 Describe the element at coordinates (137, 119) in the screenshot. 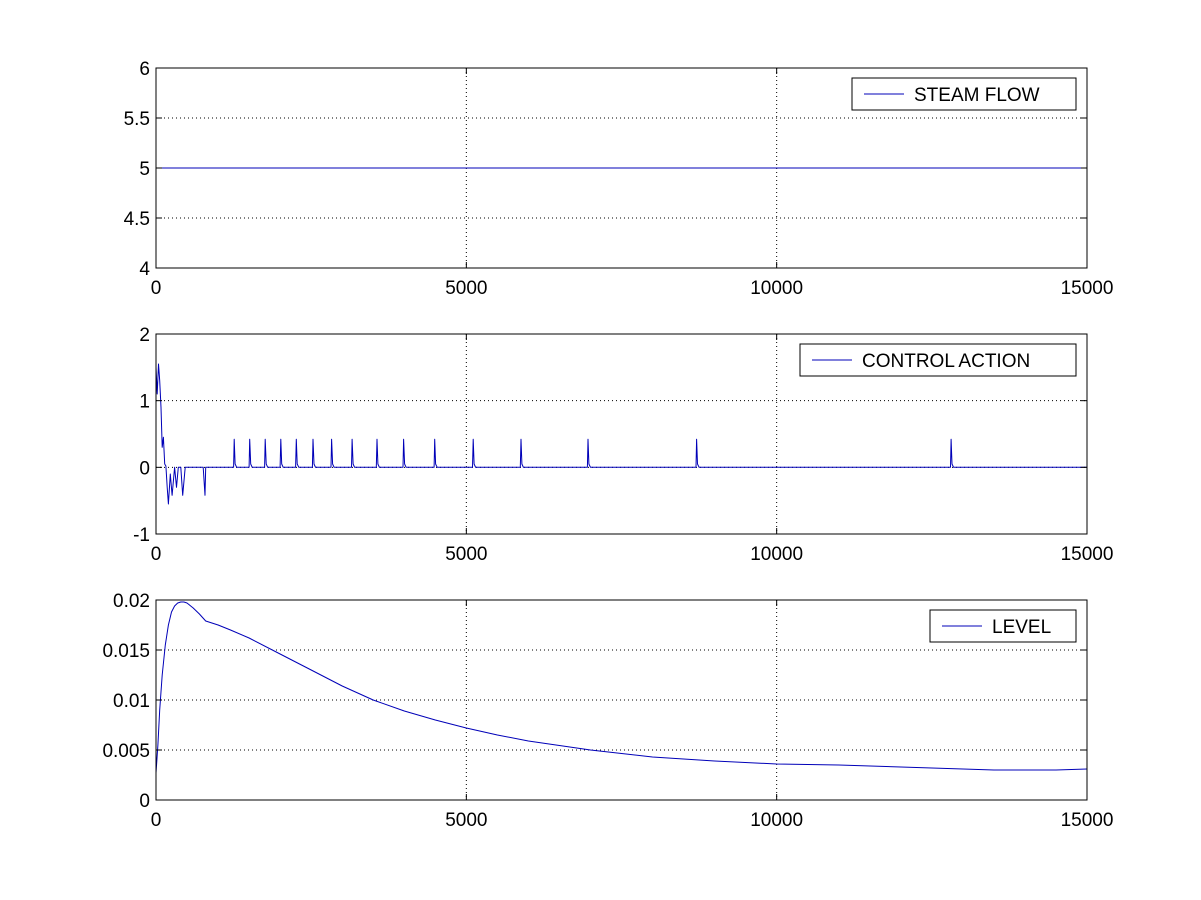

I see `y-tick-label: 5.5` at that location.